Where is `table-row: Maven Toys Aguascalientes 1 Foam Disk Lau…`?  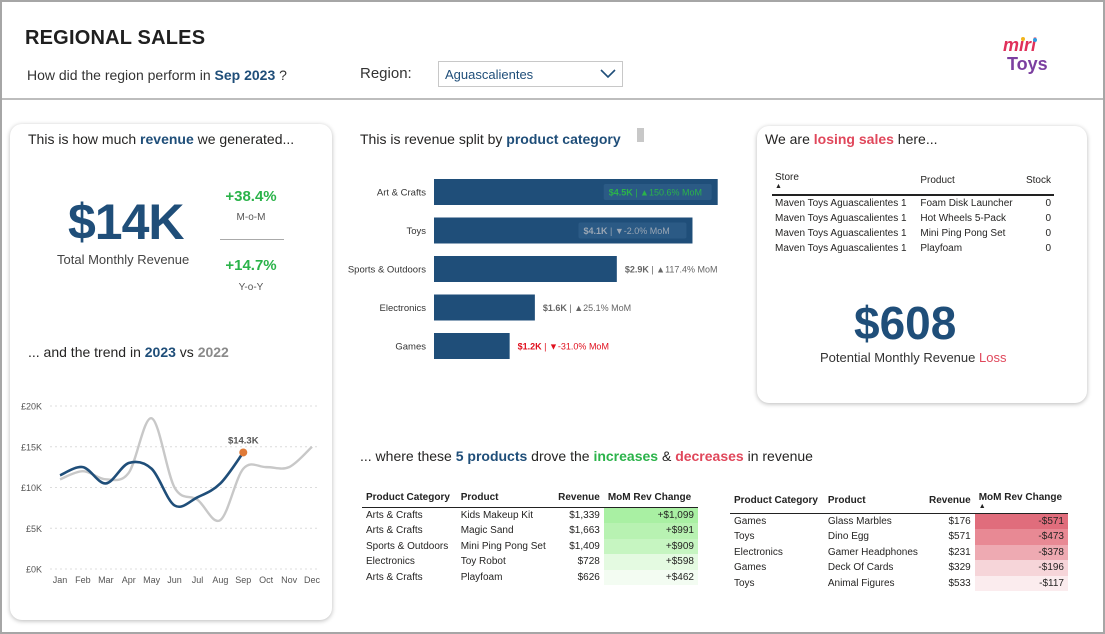 table-row: Maven Toys Aguascalientes 1 Foam Disk Lau… is located at coordinates (913, 203).